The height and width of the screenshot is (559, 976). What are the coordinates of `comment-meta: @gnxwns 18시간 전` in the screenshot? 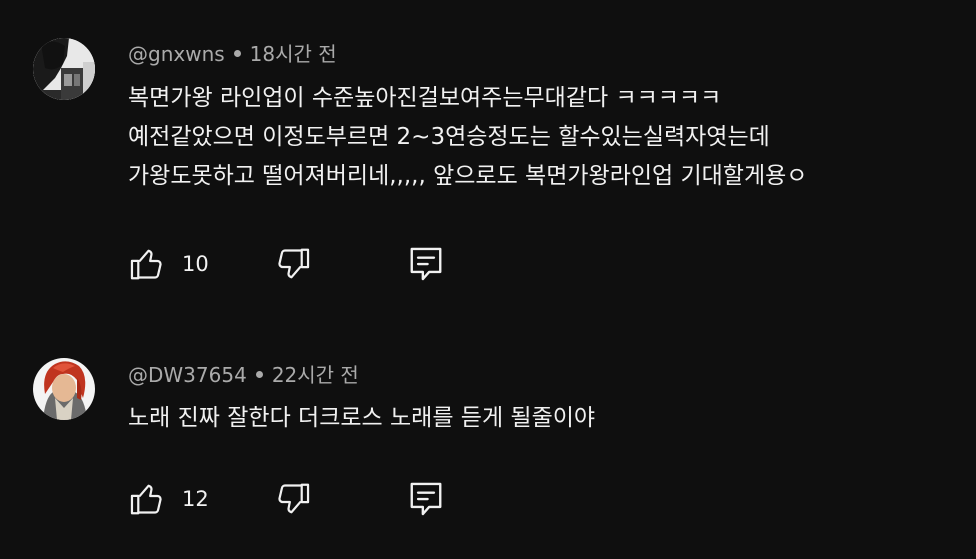 It's located at (232, 54).